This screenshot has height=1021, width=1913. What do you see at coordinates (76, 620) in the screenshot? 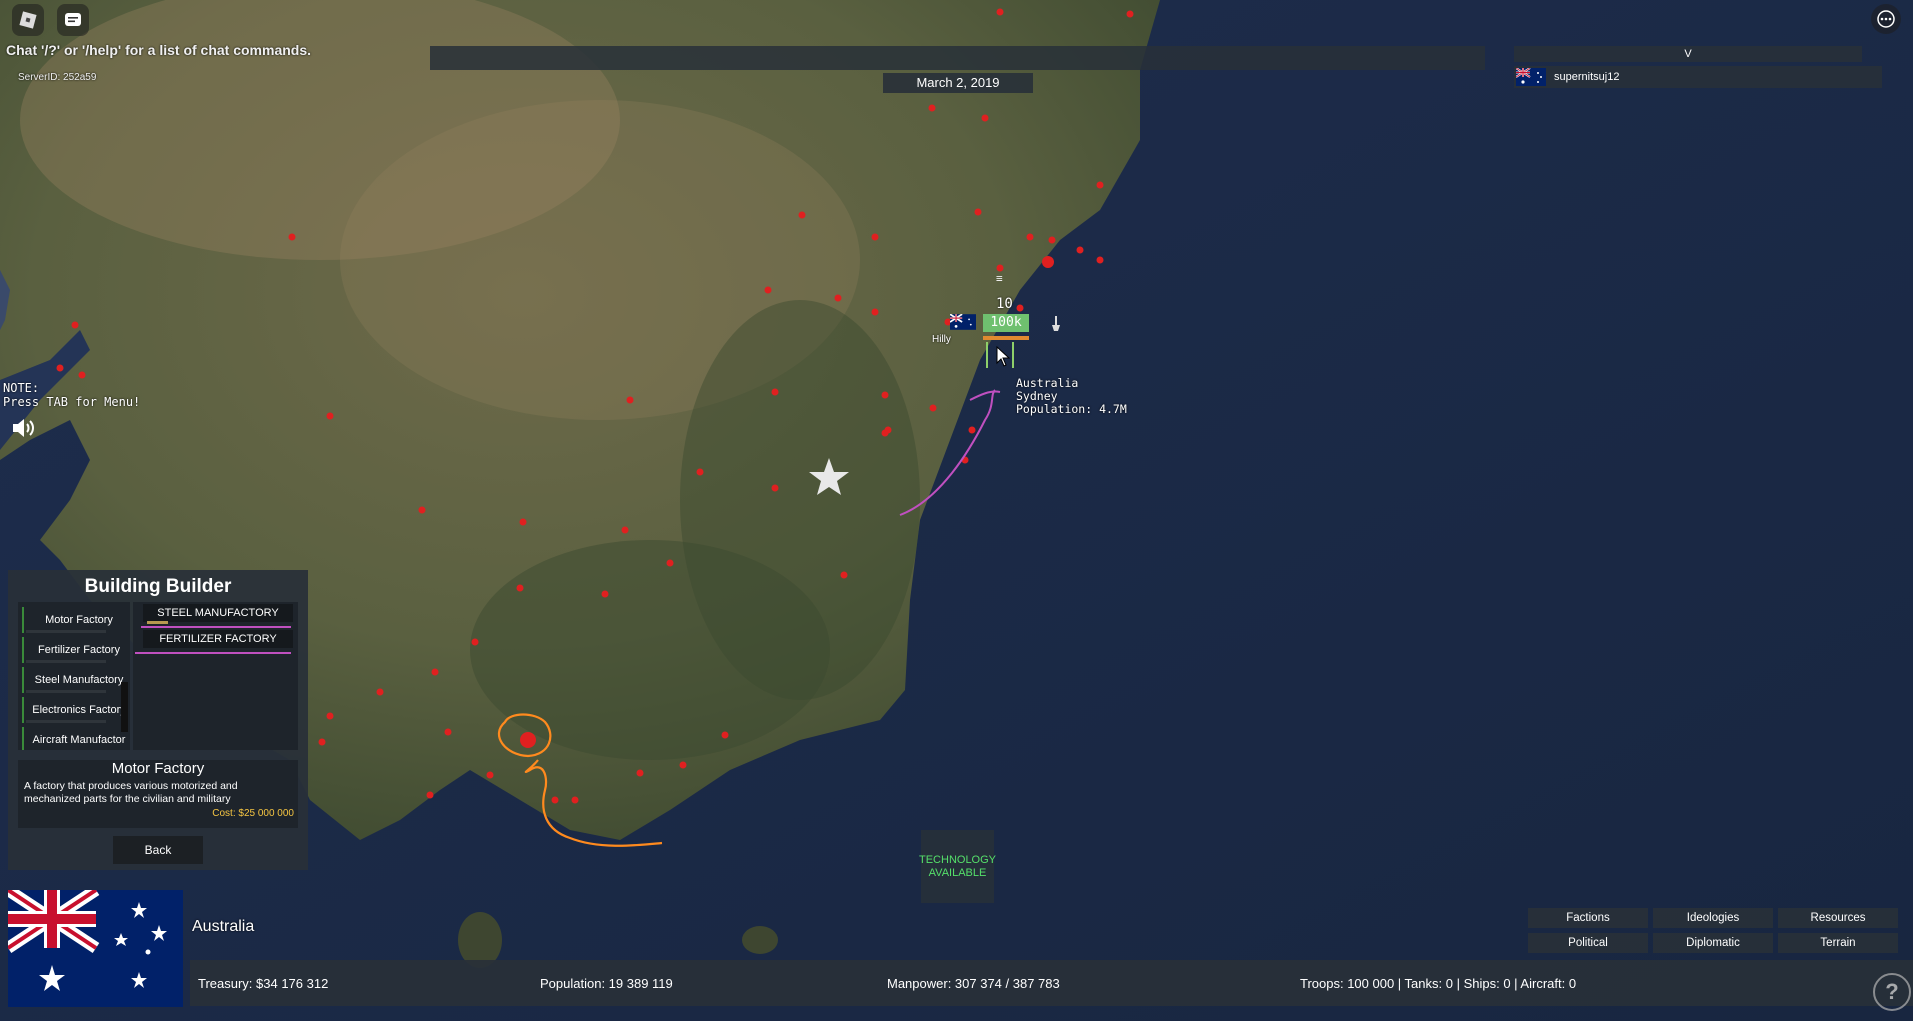
I see `building-item-motor-factory: Motor Factory` at bounding box center [76, 620].